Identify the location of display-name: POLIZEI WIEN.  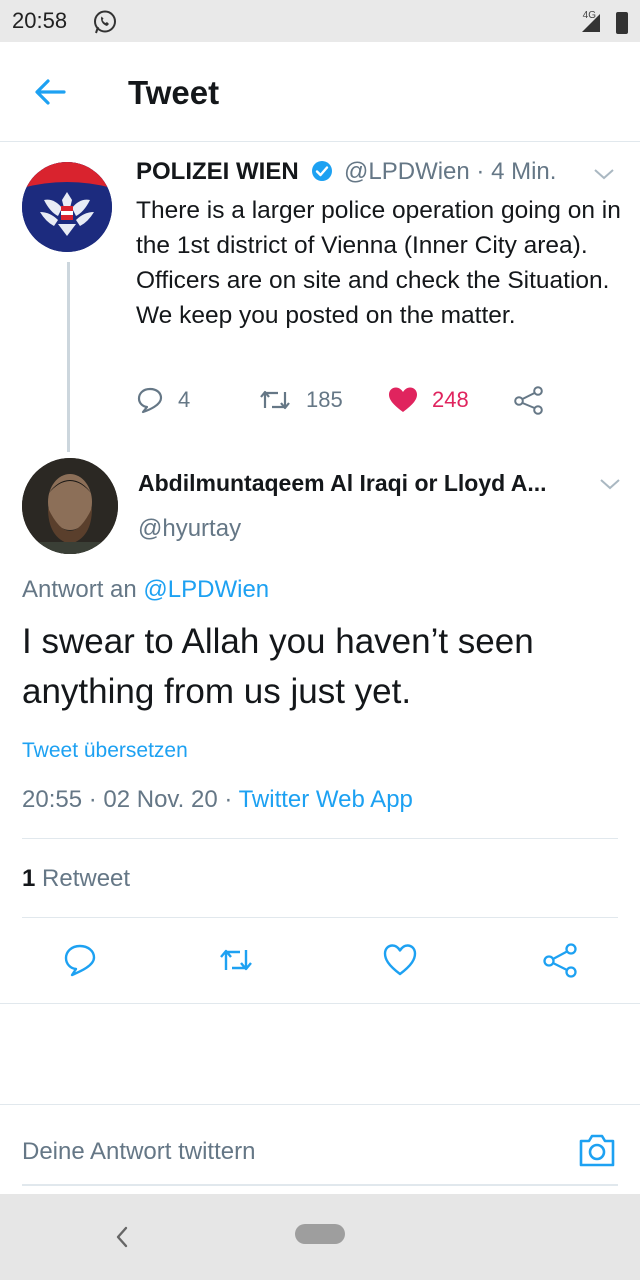
(217, 171).